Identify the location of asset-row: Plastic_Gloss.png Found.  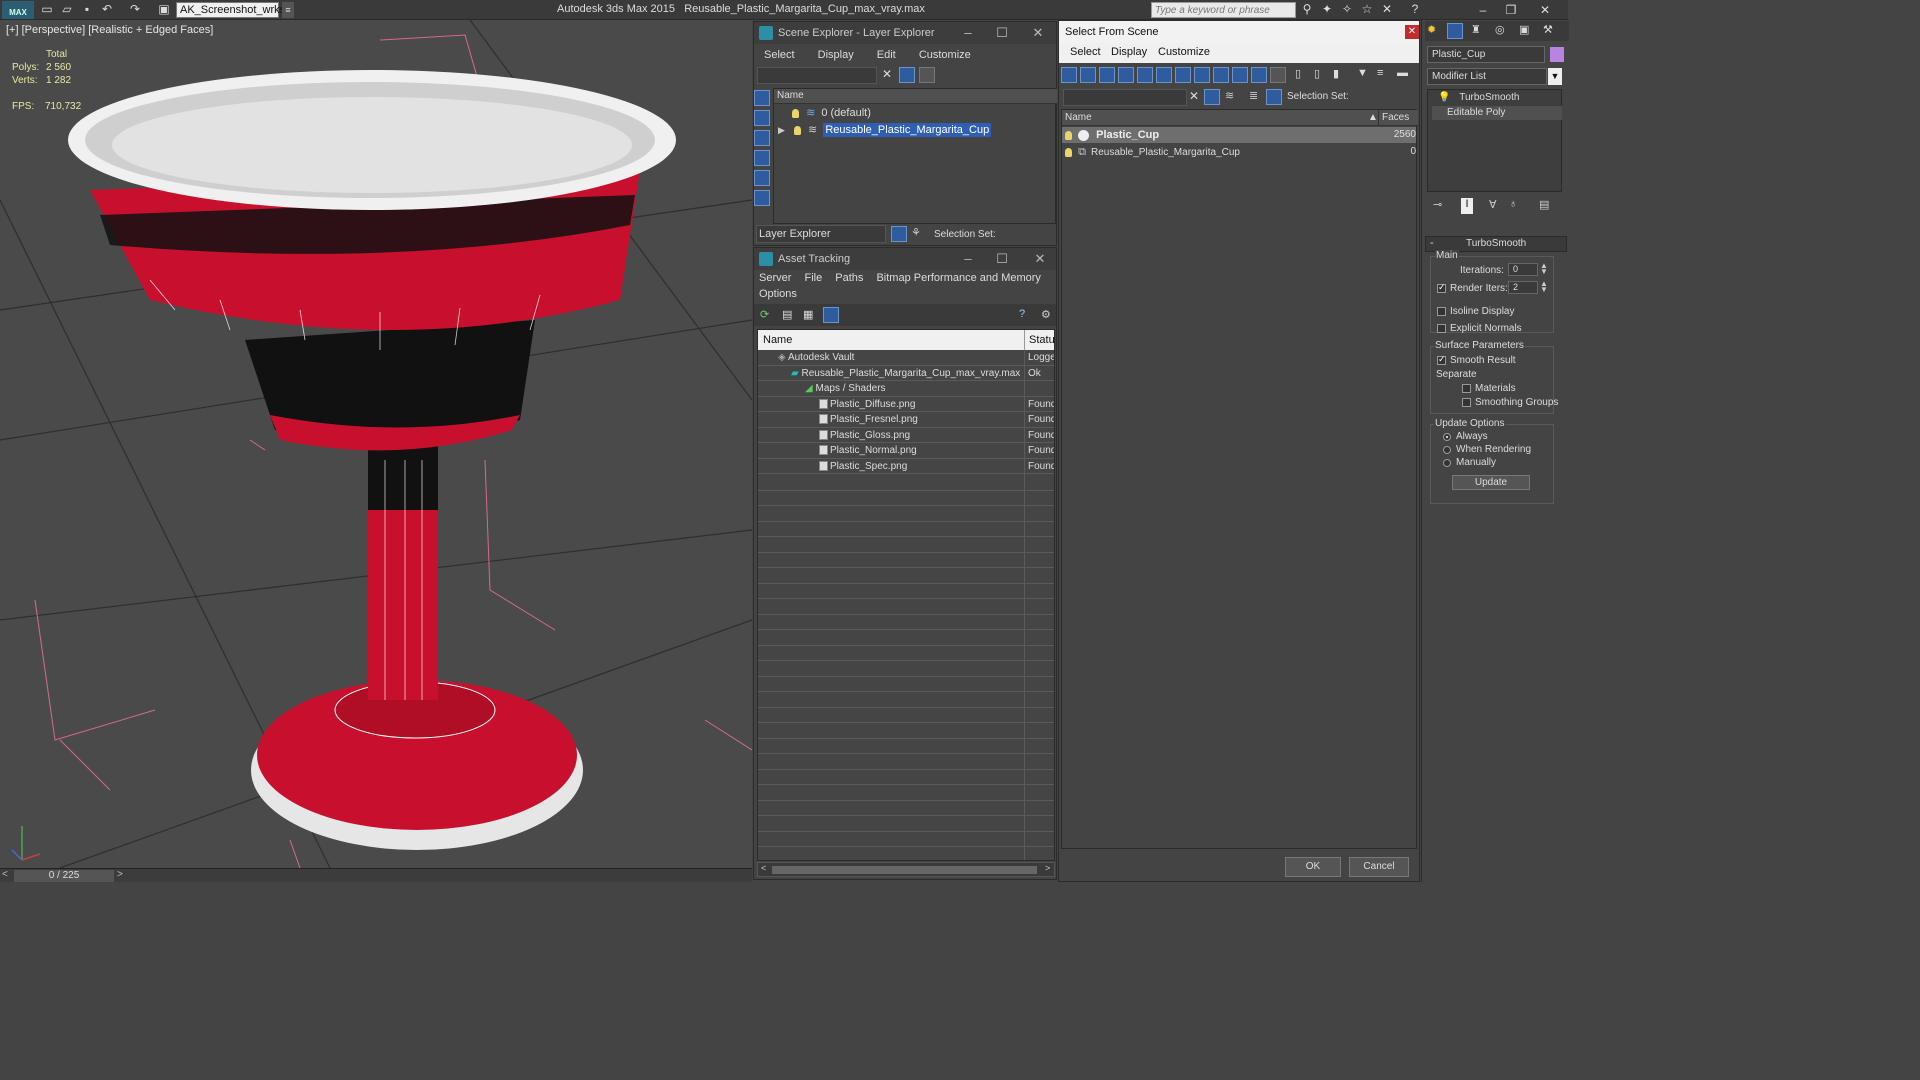
(906, 435).